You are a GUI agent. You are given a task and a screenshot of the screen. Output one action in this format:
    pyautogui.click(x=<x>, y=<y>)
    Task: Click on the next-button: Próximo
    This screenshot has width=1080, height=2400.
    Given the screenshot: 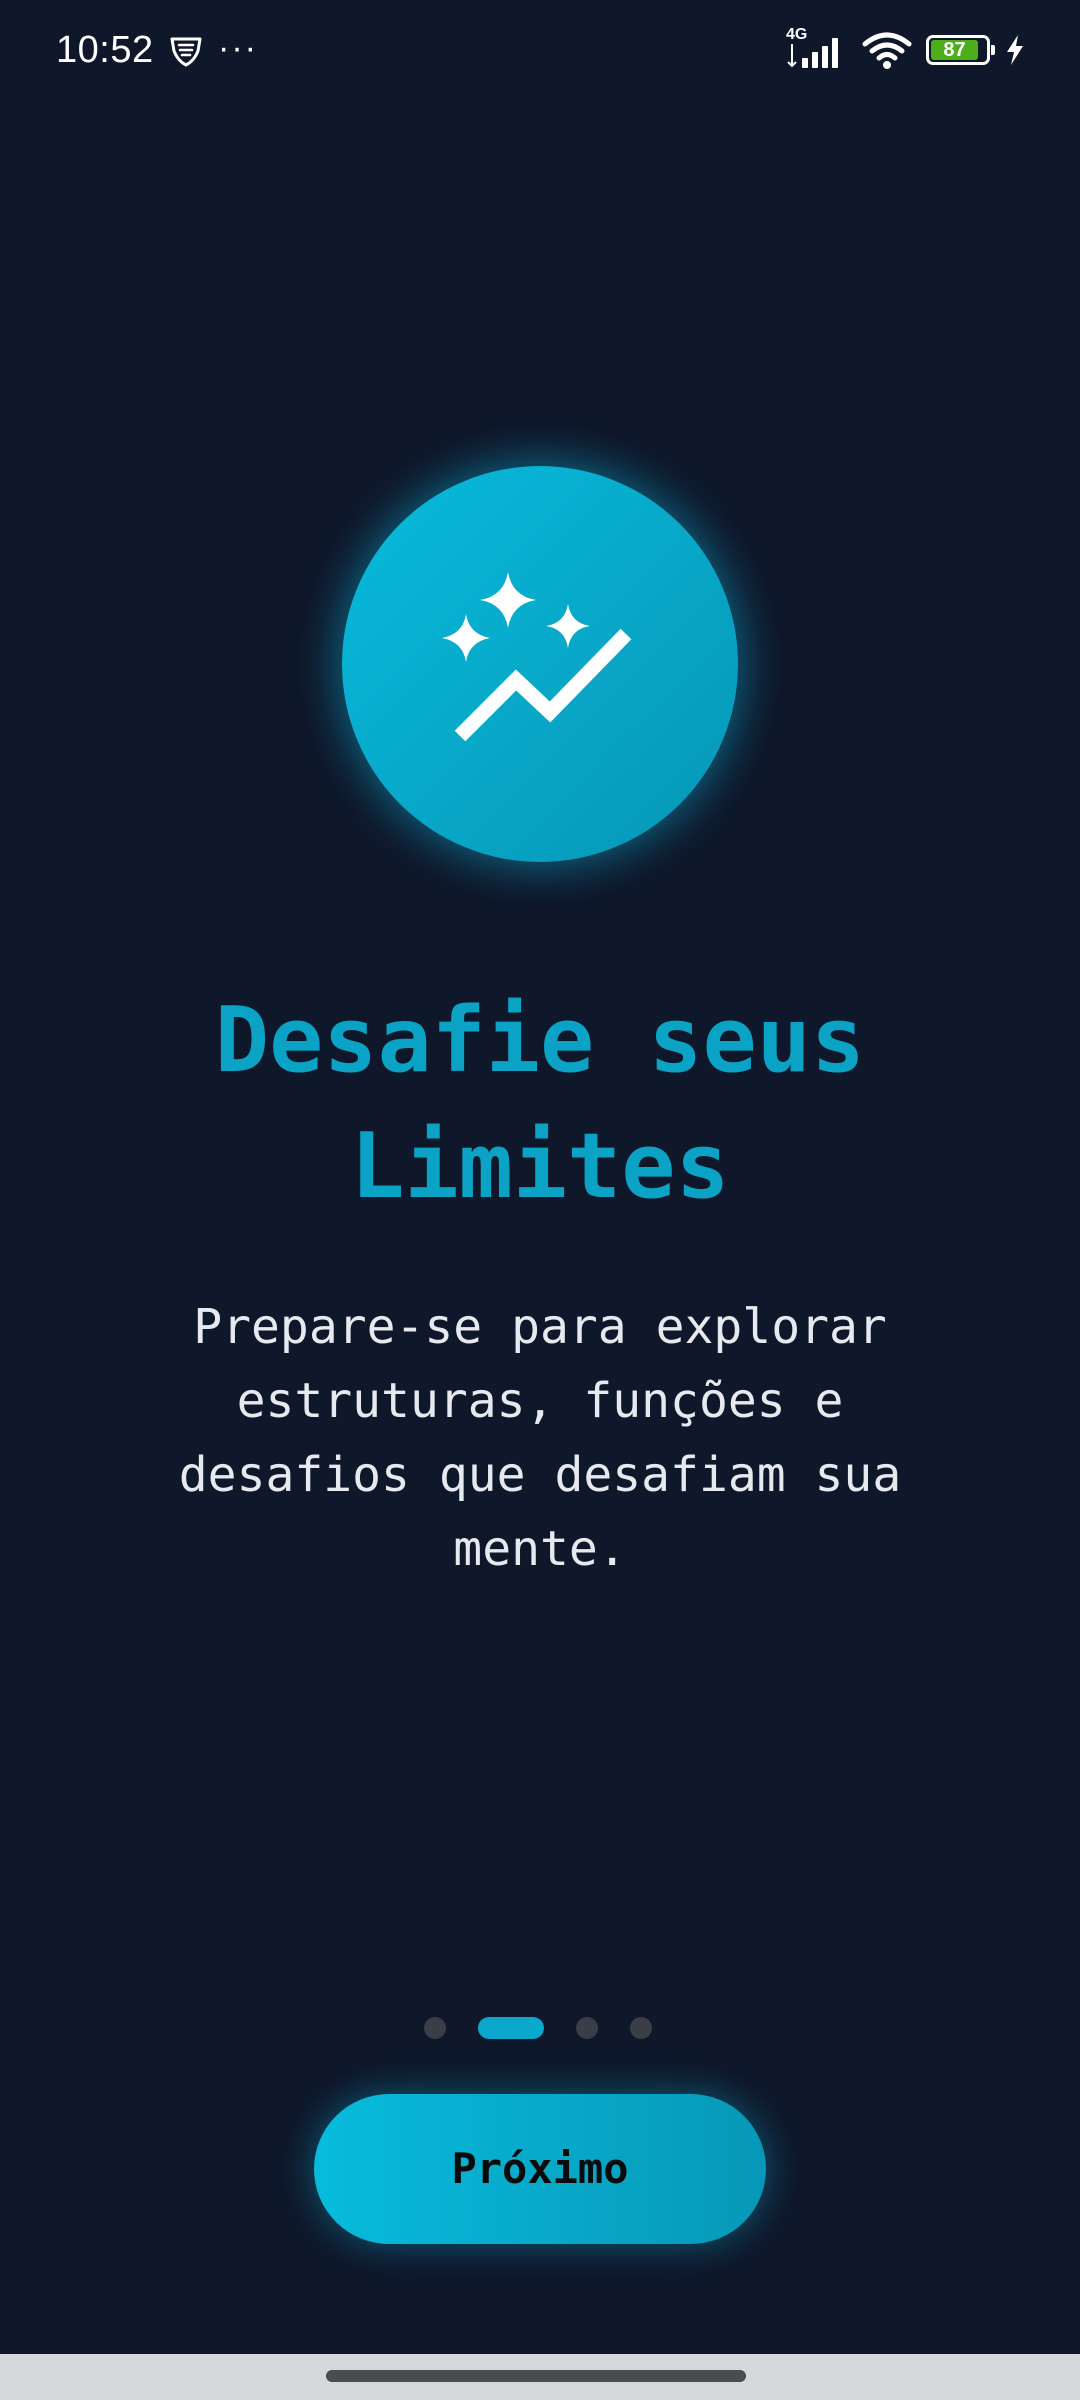 What is the action you would take?
    pyautogui.click(x=540, y=2169)
    